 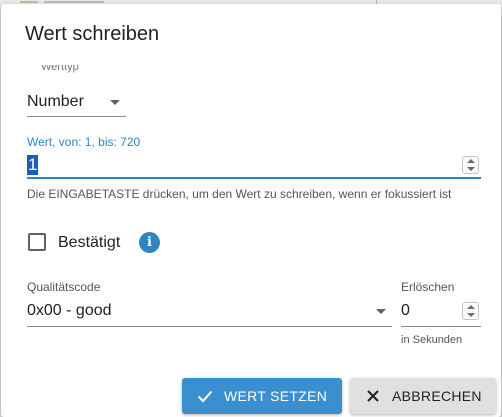 I want to click on value-type-label: Werttyp, so click(x=60, y=69).